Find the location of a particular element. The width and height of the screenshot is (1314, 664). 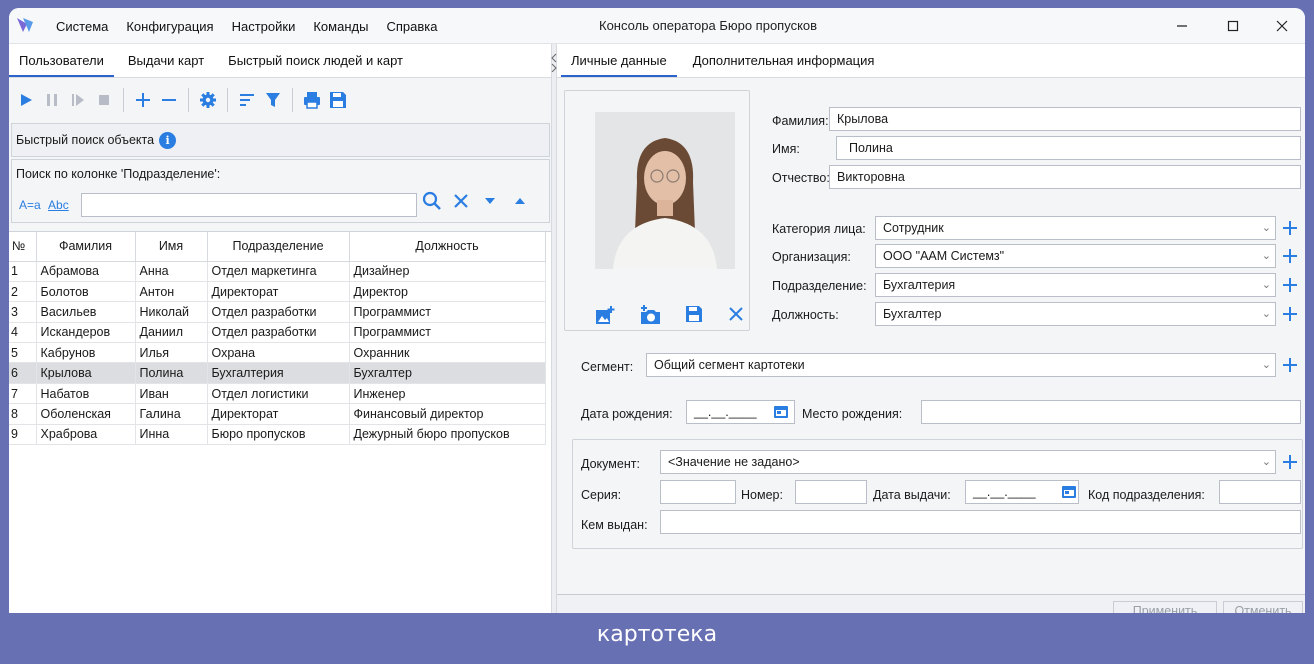

menu-help: Справка is located at coordinates (411, 26).